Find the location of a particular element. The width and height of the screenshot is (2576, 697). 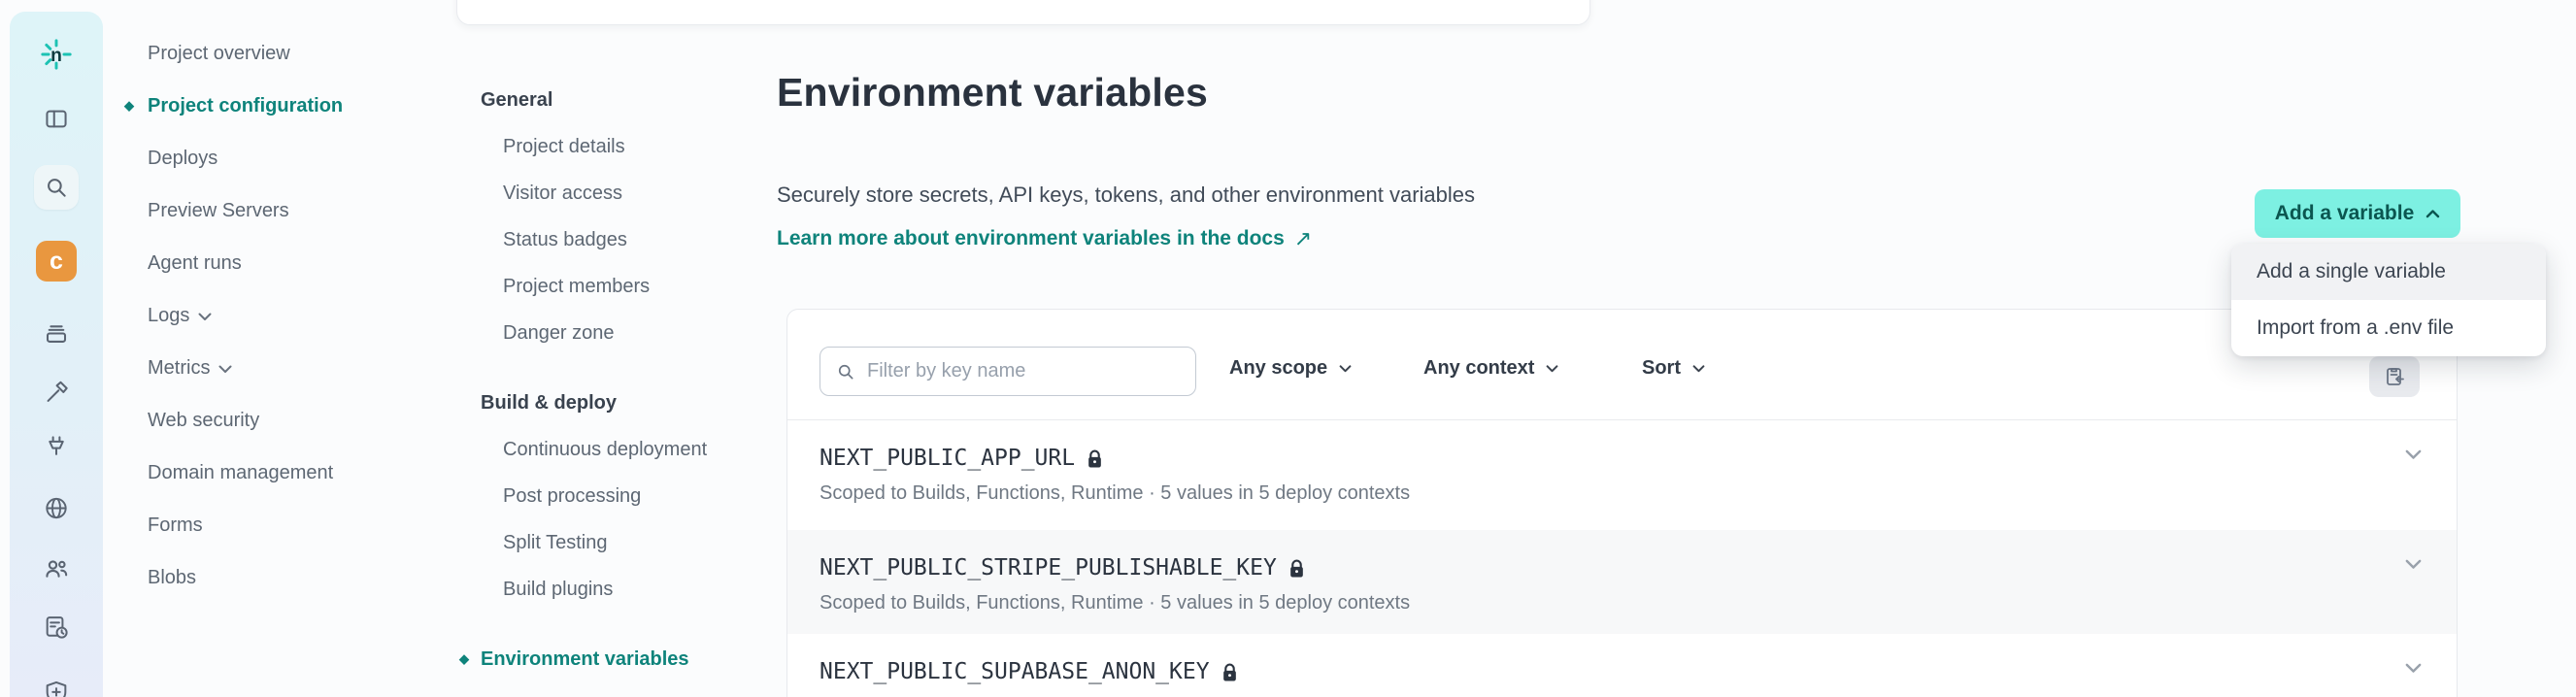

nav-continuous-deployment: Continuous deployment is located at coordinates (617, 449).